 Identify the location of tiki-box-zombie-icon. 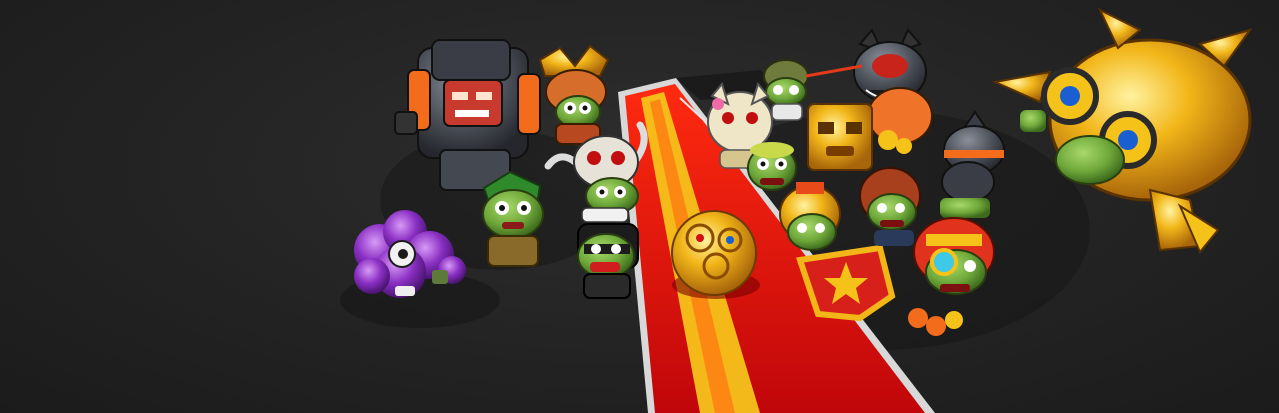
(840, 137).